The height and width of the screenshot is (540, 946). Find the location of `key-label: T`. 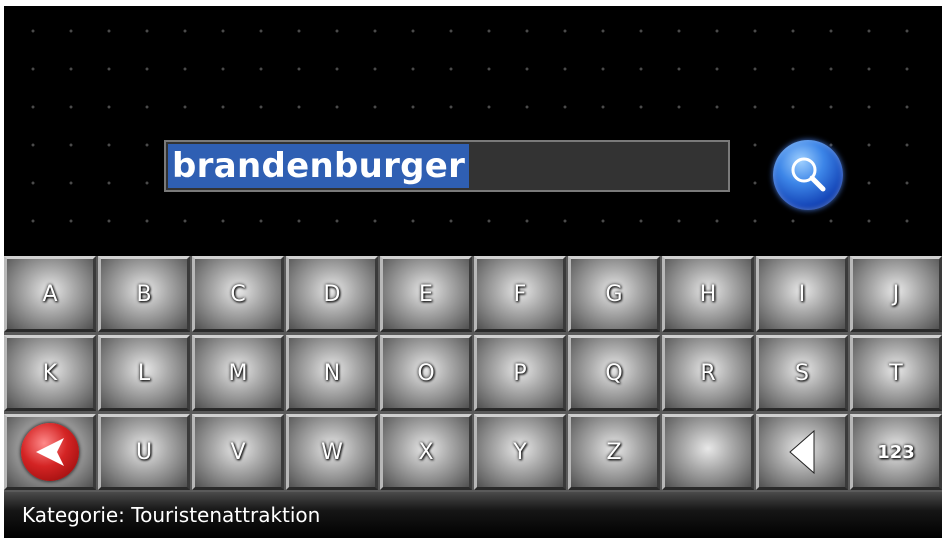

key-label: T is located at coordinates (896, 373).